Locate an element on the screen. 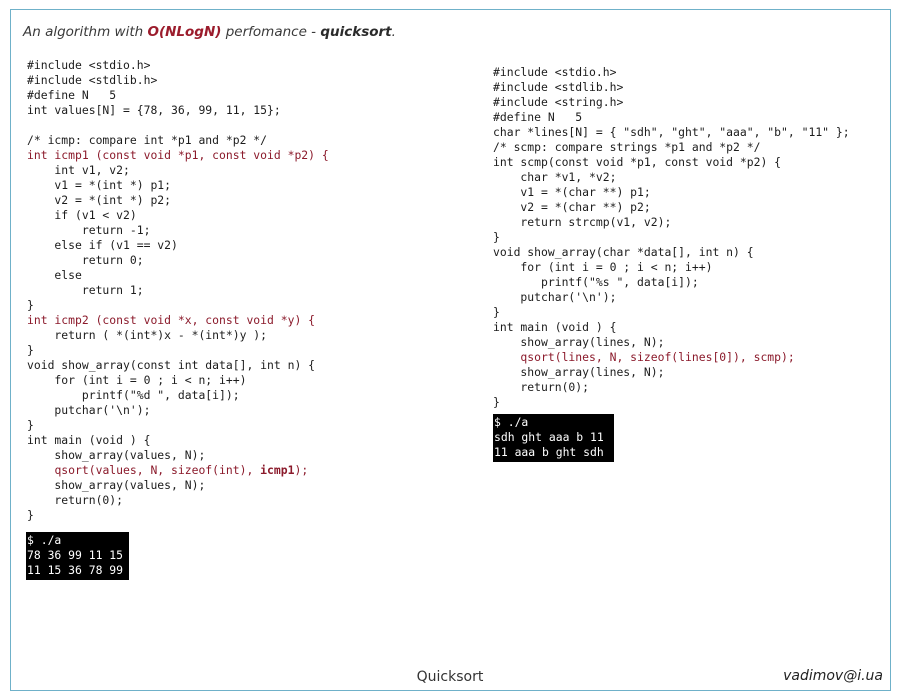 This screenshot has height=700, width=900. code-line: else if (v1 == v2) is located at coordinates (102, 245).